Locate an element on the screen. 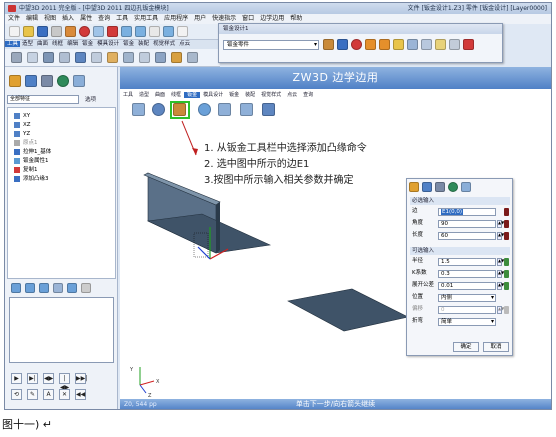 This screenshot has height=437, width=556. panel-tool-3-icon is located at coordinates (44, 288).